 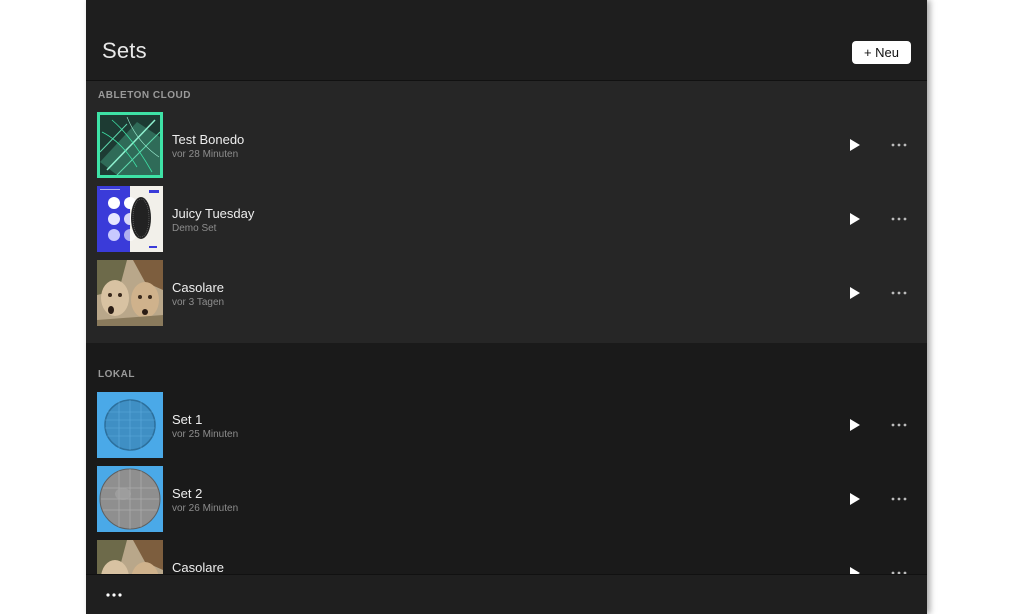 What do you see at coordinates (205, 434) in the screenshot?
I see `set-subtitle: vor 25 Minuten` at bounding box center [205, 434].